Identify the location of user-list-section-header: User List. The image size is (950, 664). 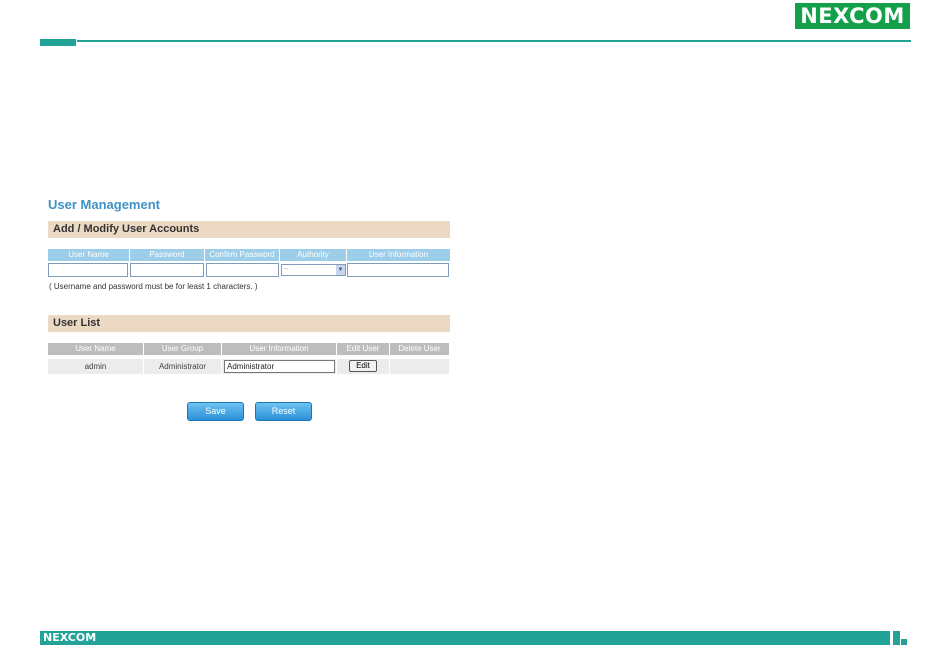
(249, 323).